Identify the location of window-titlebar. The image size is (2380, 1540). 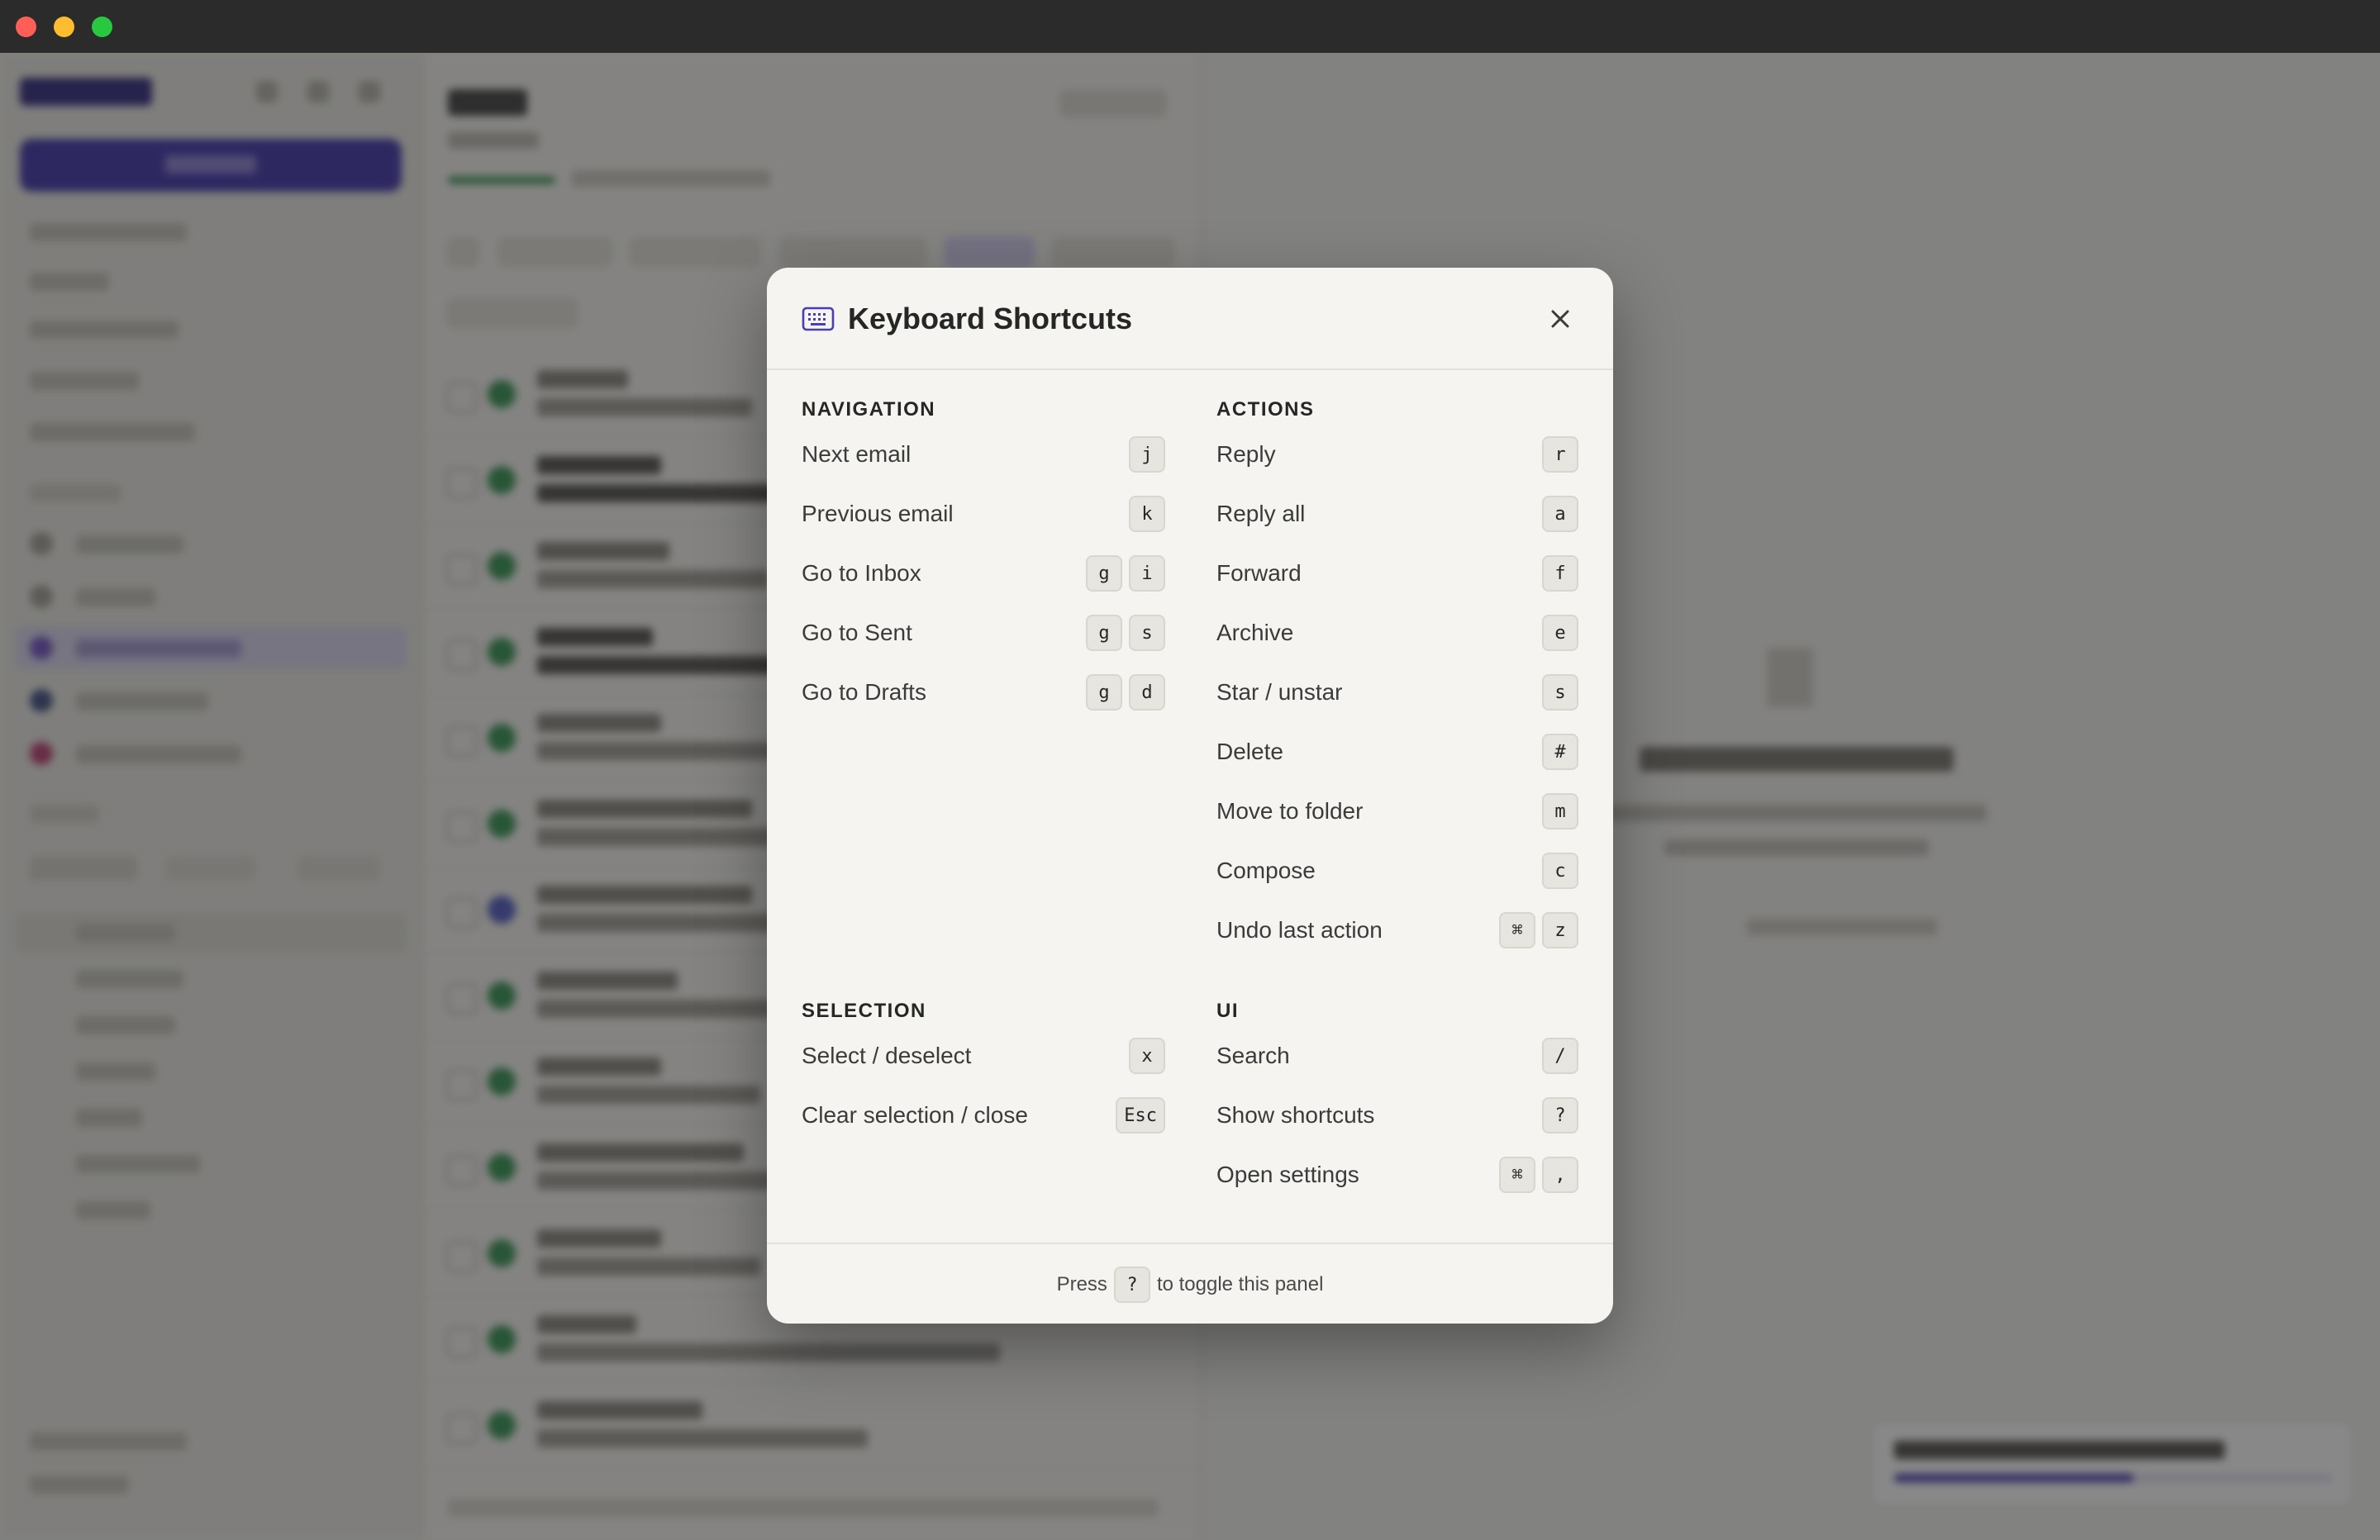
(1190, 26).